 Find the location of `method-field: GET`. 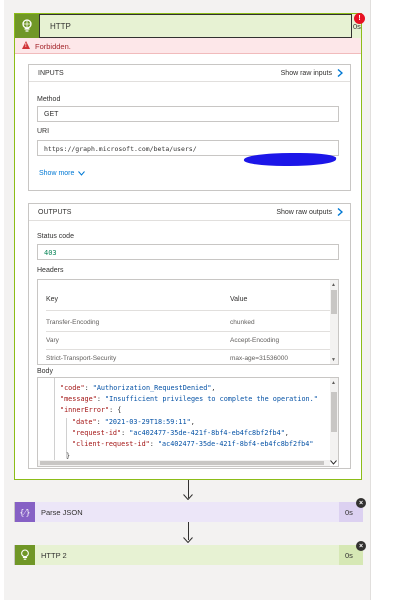

method-field: GET is located at coordinates (188, 114).